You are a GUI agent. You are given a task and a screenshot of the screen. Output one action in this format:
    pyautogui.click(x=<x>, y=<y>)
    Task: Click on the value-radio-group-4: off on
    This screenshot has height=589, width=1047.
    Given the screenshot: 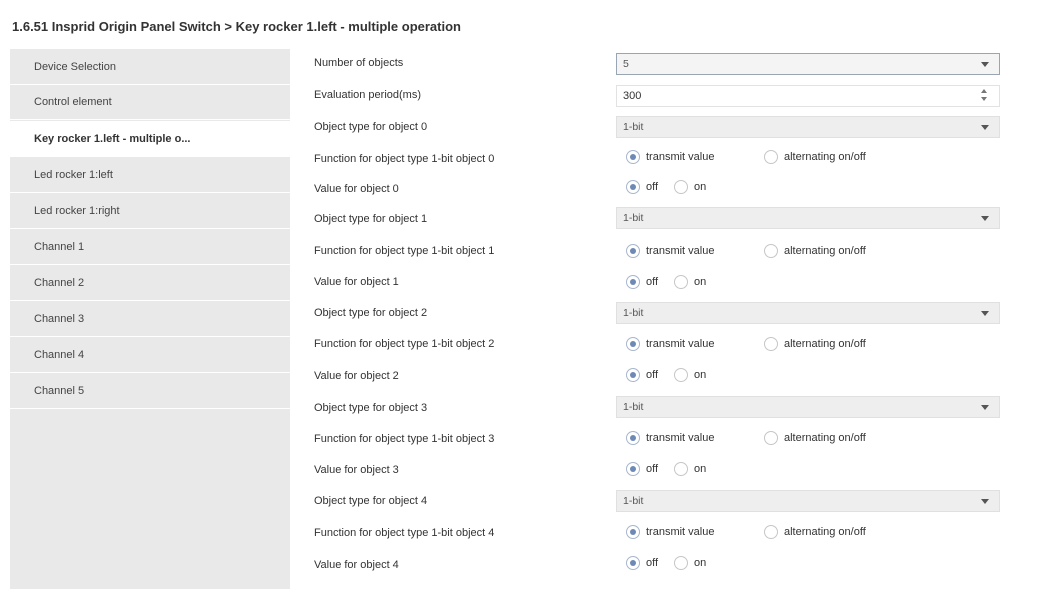 What is the action you would take?
    pyautogui.click(x=808, y=563)
    